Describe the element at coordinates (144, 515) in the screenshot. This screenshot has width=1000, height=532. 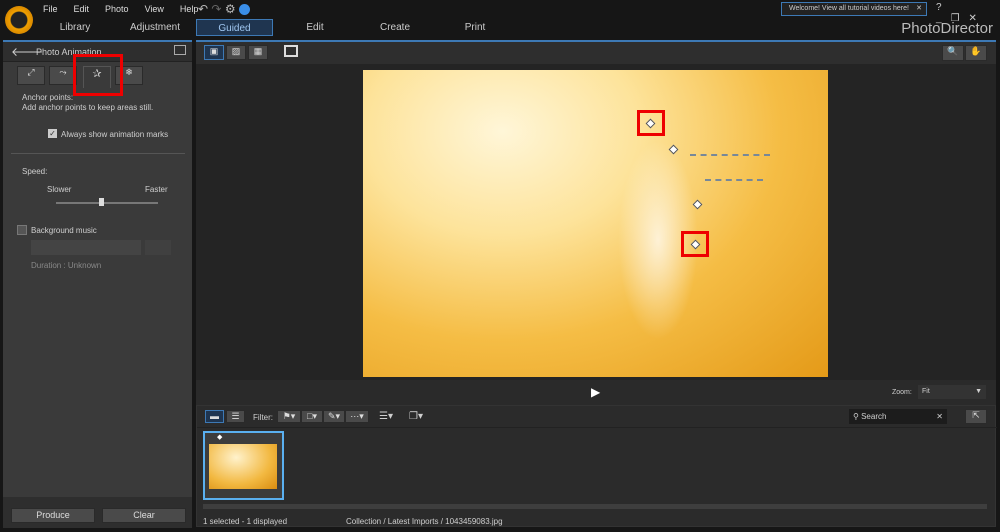
I see `clear-button: Clear` at that location.